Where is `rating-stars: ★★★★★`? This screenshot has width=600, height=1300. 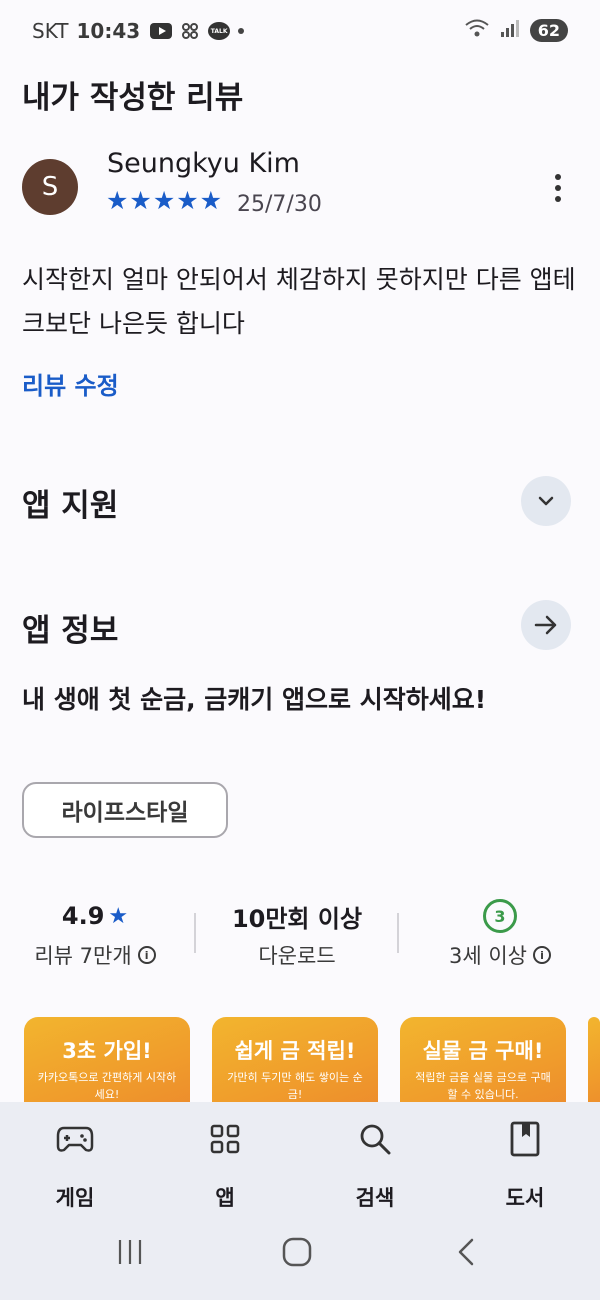
rating-stars: ★★★★★ is located at coordinates (165, 200).